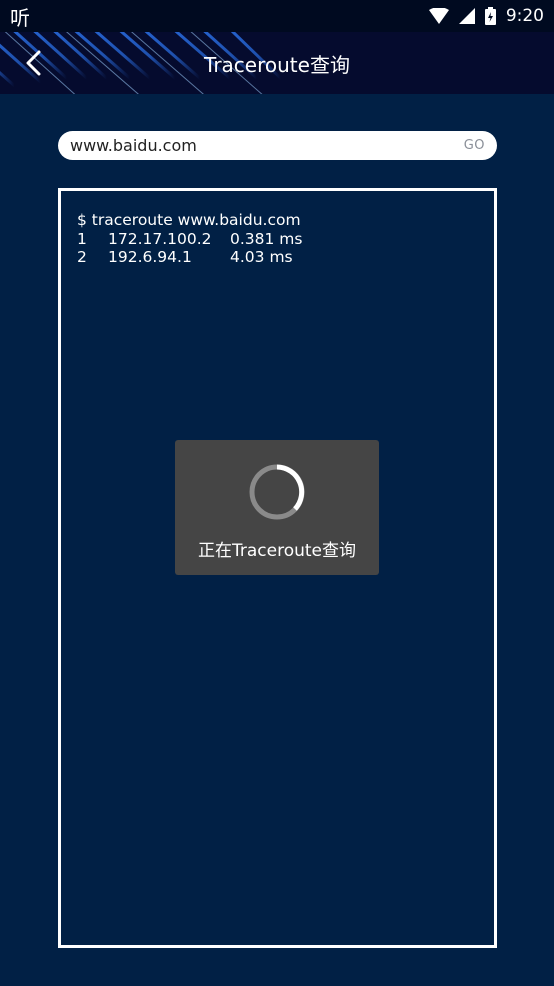 This screenshot has width=554, height=986. Describe the element at coordinates (276, 551) in the screenshot. I see `loading-text: 正在Traceroute查询` at that location.